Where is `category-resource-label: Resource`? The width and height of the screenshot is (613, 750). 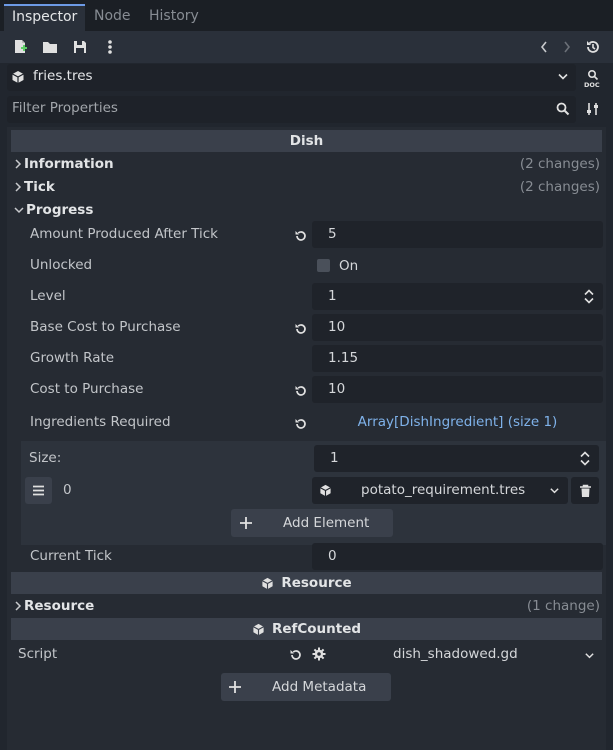 category-resource-label: Resource is located at coordinates (316, 583).